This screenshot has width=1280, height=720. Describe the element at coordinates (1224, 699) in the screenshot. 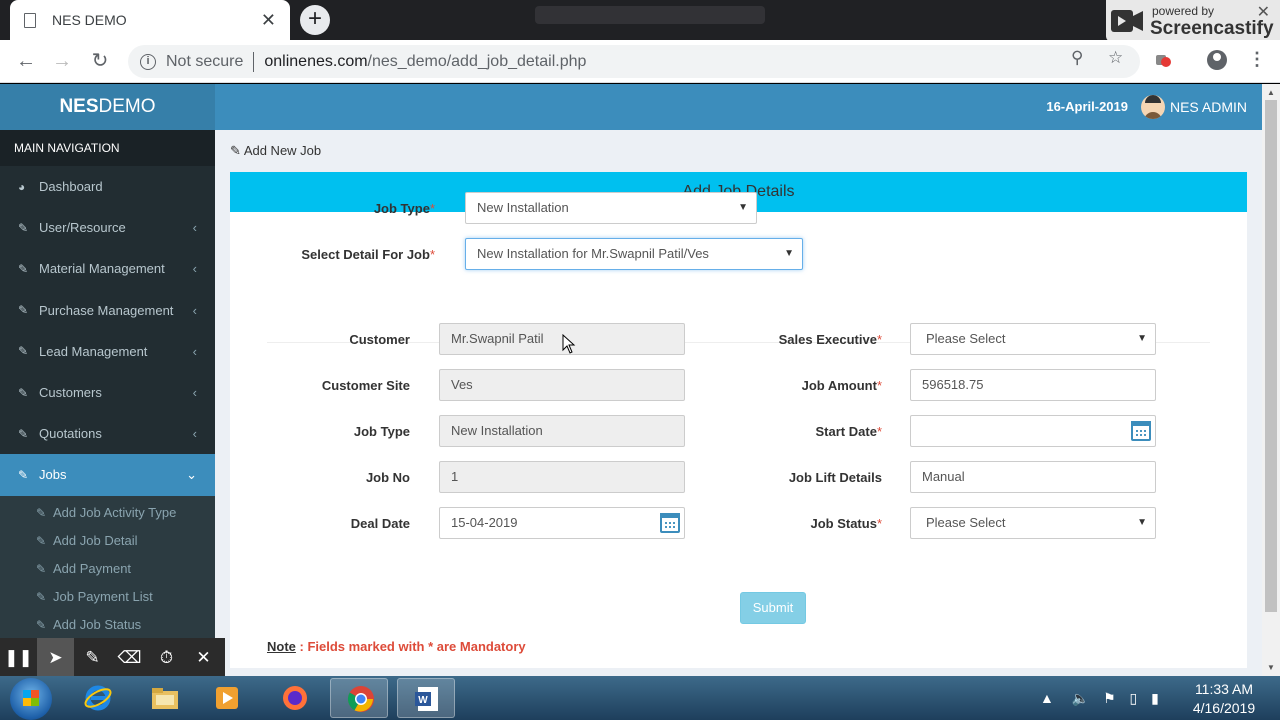

I see `taskbar-clock: 11:33 AM 4/16/2019` at that location.